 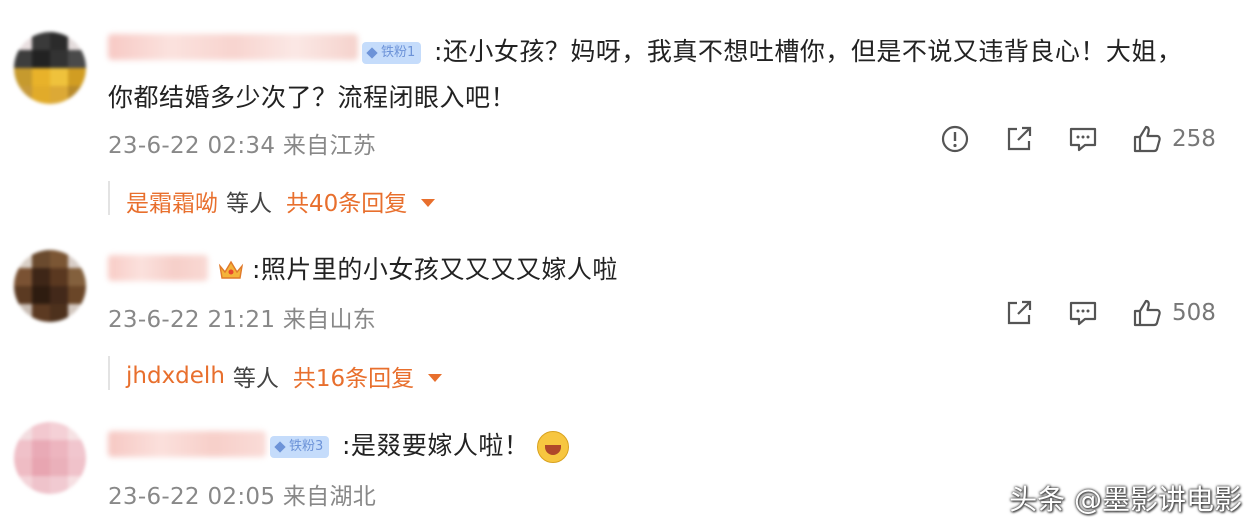 I want to click on laughing-emoji-icon, so click(x=553, y=447).